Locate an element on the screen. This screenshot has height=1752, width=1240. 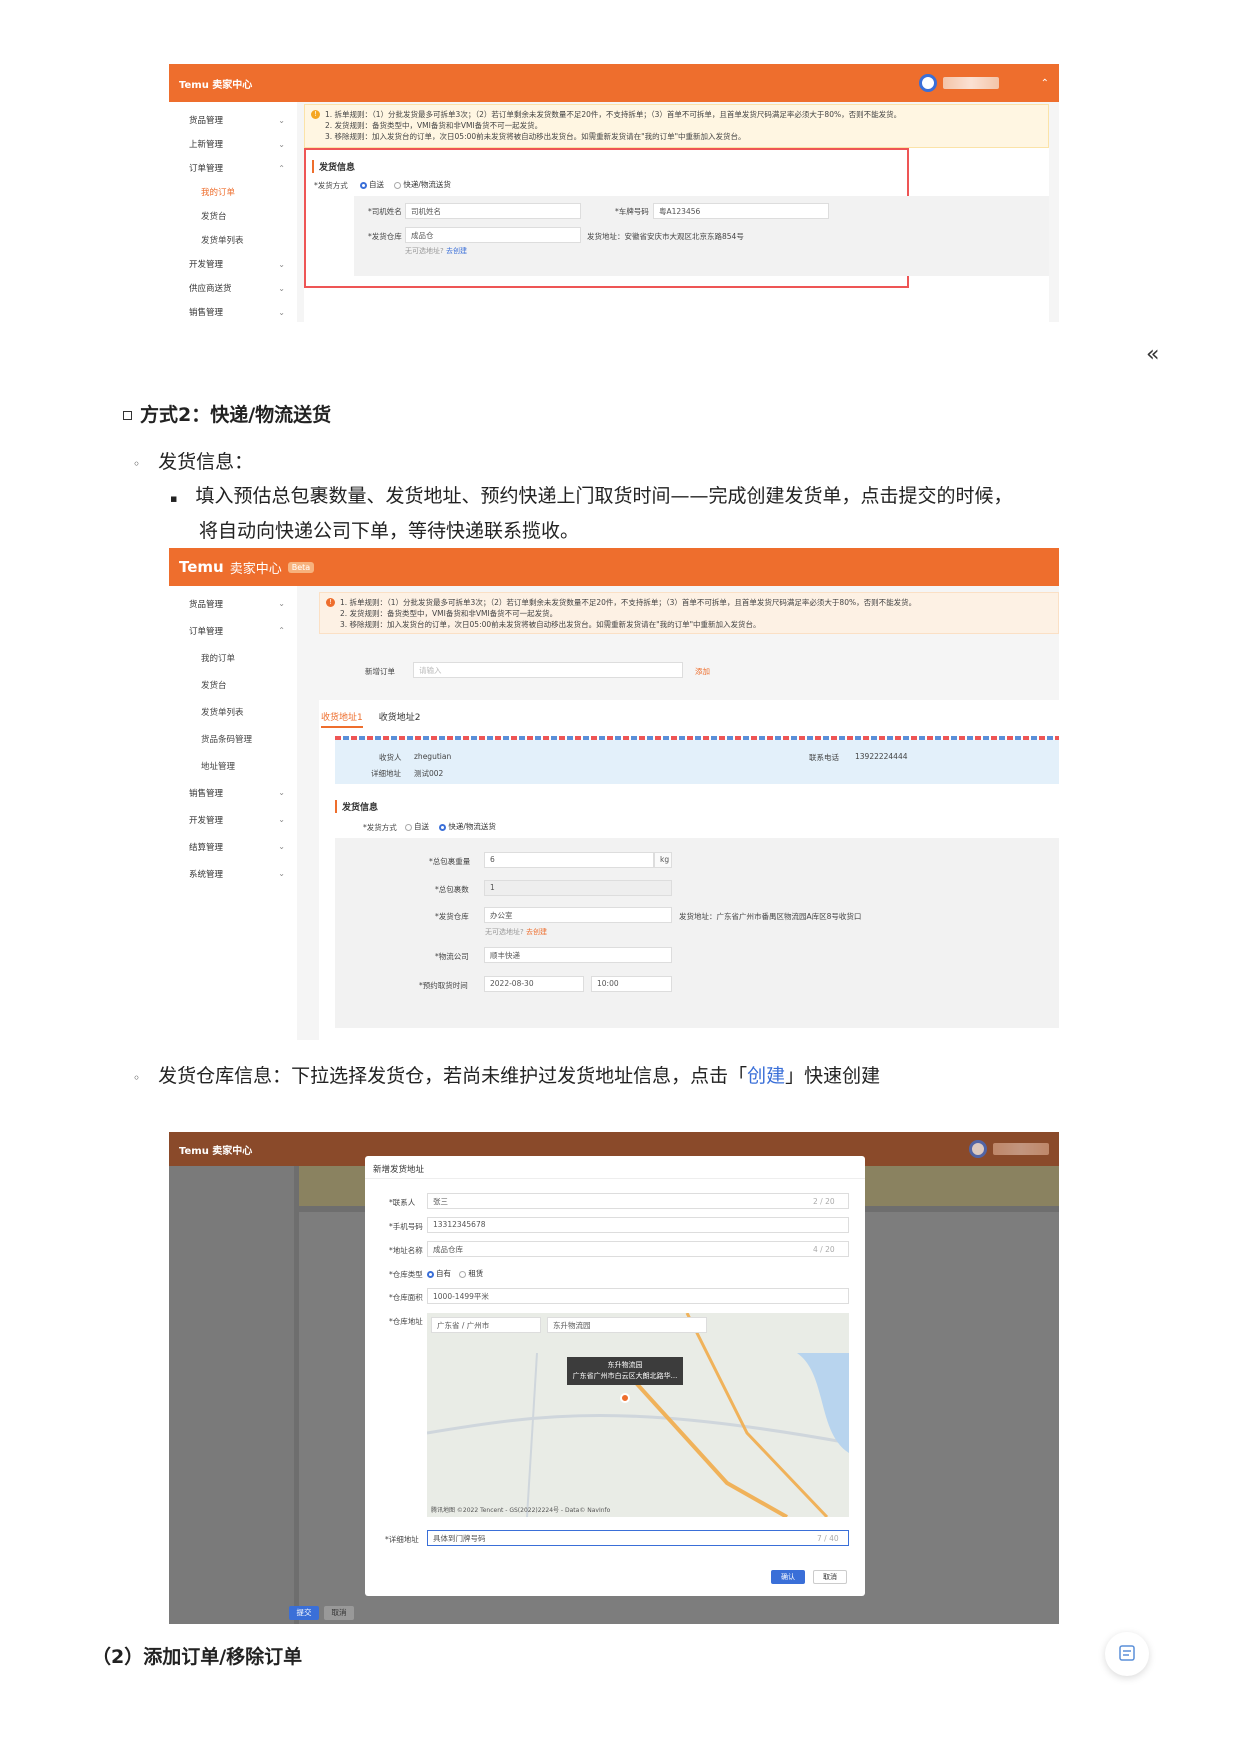
confirm-button: 确认 is located at coordinates (788, 1577).